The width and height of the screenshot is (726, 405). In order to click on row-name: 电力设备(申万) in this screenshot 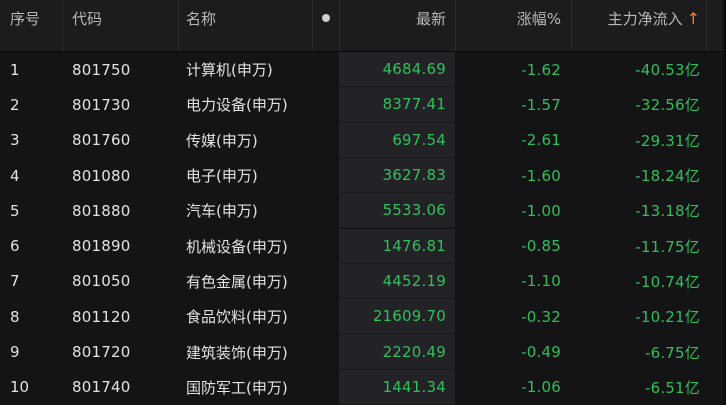, I will do `click(237, 105)`.